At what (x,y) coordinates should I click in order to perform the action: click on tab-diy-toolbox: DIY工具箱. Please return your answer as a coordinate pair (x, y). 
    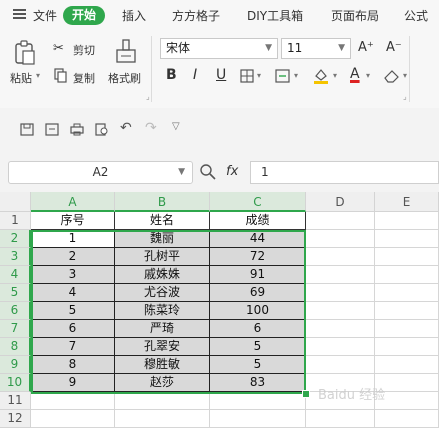
    Looking at the image, I should click on (275, 15).